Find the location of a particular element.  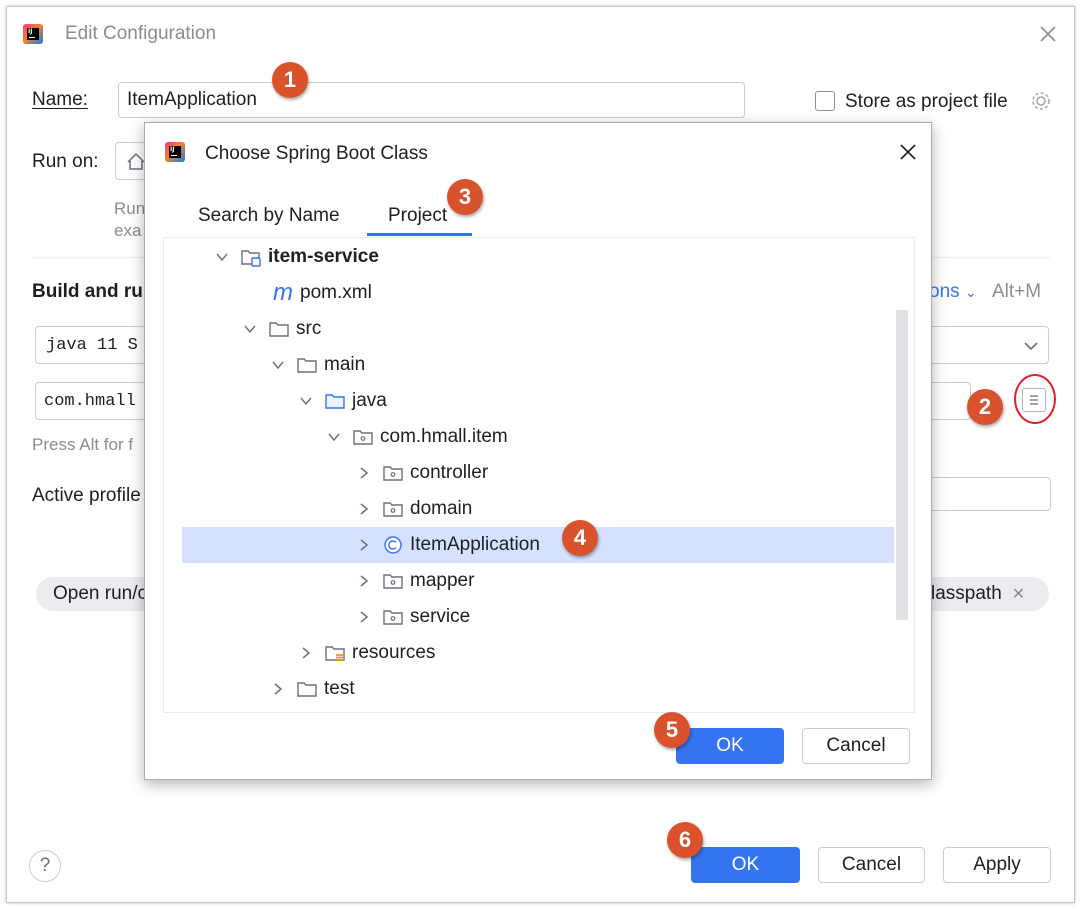

tree-node-label: java is located at coordinates (369, 400).